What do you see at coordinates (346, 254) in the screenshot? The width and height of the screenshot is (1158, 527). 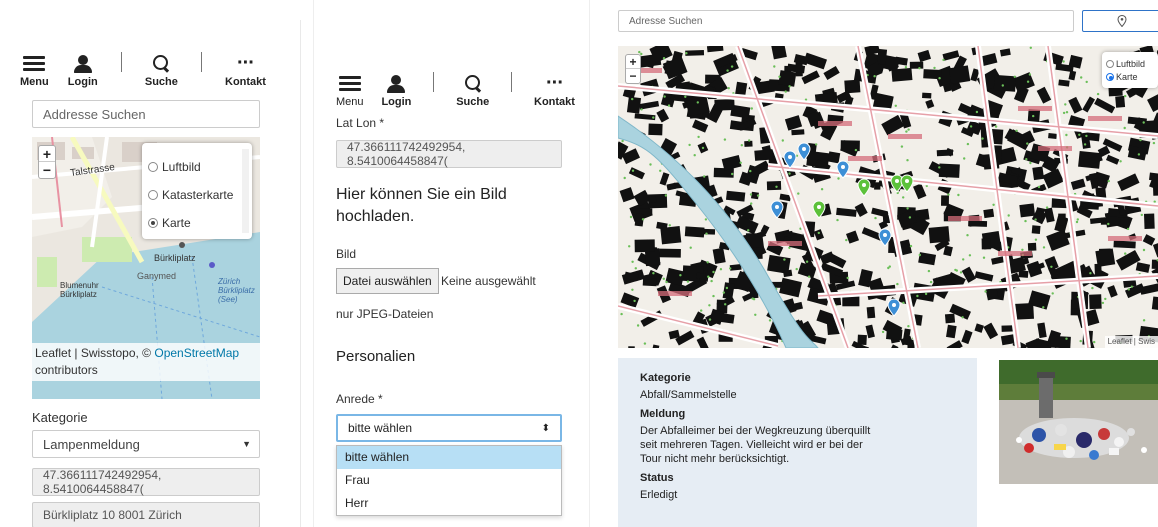 I see `bild-label: Bild` at bounding box center [346, 254].